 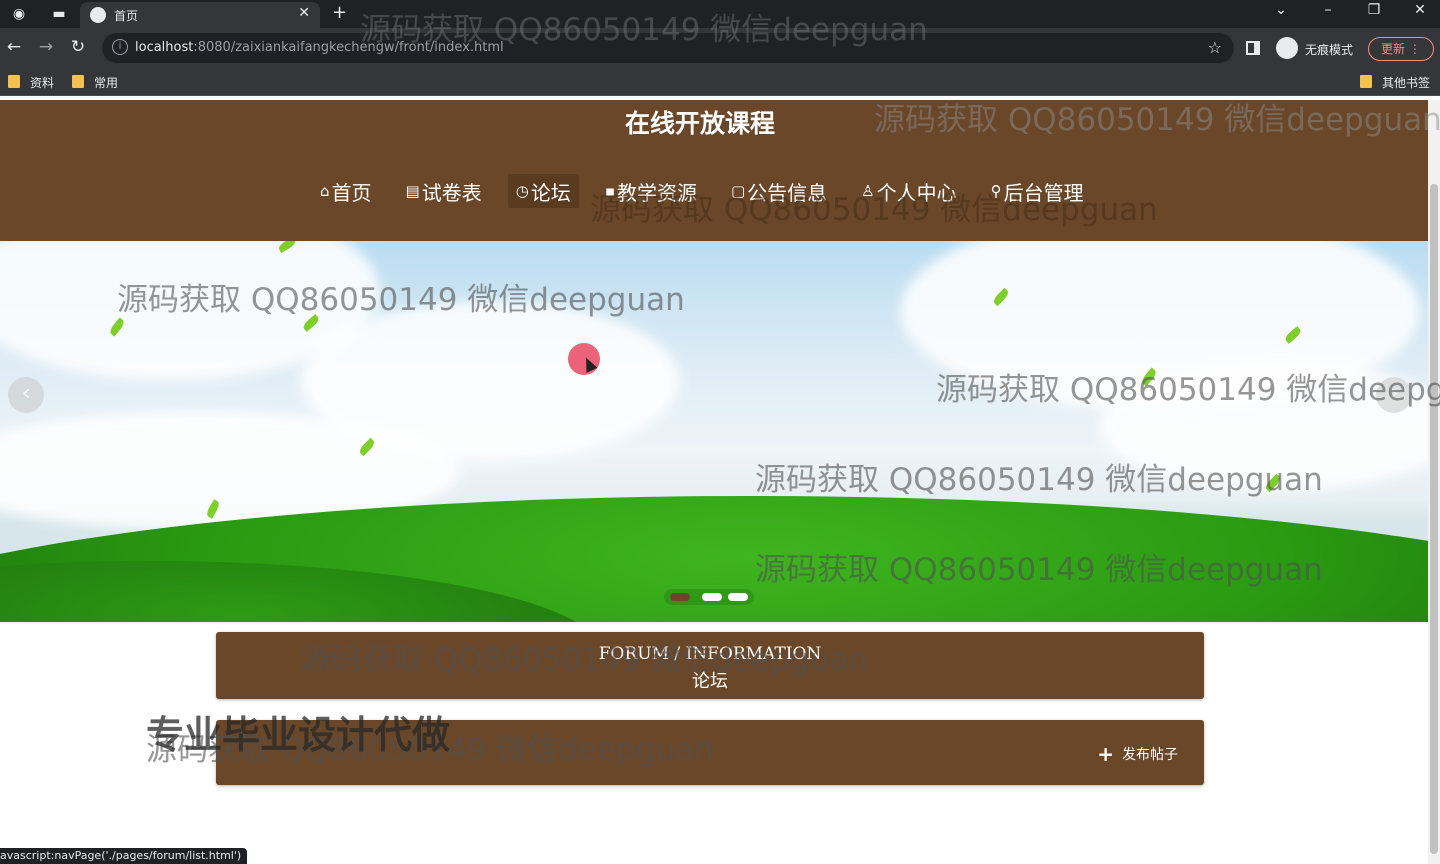 What do you see at coordinates (325, 191) in the screenshot?
I see `home-icon: ⌂` at bounding box center [325, 191].